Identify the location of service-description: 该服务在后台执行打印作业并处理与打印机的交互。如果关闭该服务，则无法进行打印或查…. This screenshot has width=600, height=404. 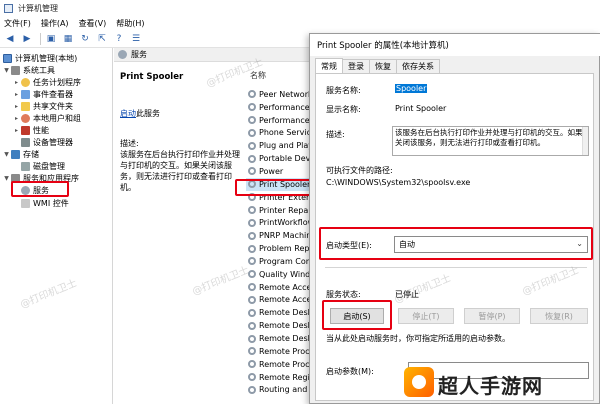
(180, 171).